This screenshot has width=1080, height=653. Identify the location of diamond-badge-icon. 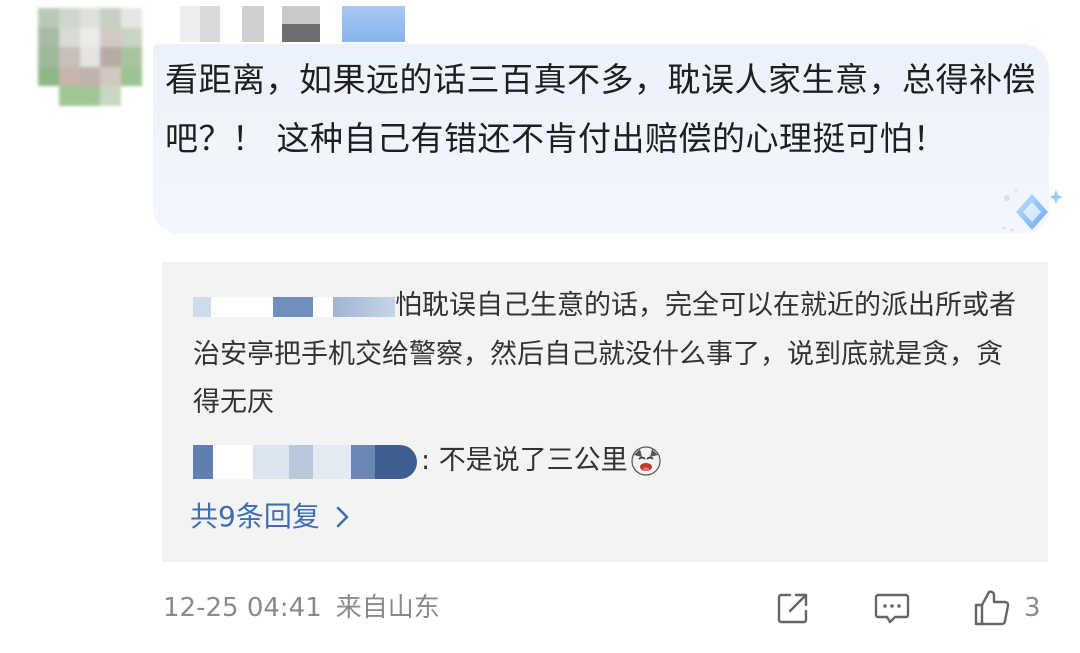
(1032, 210).